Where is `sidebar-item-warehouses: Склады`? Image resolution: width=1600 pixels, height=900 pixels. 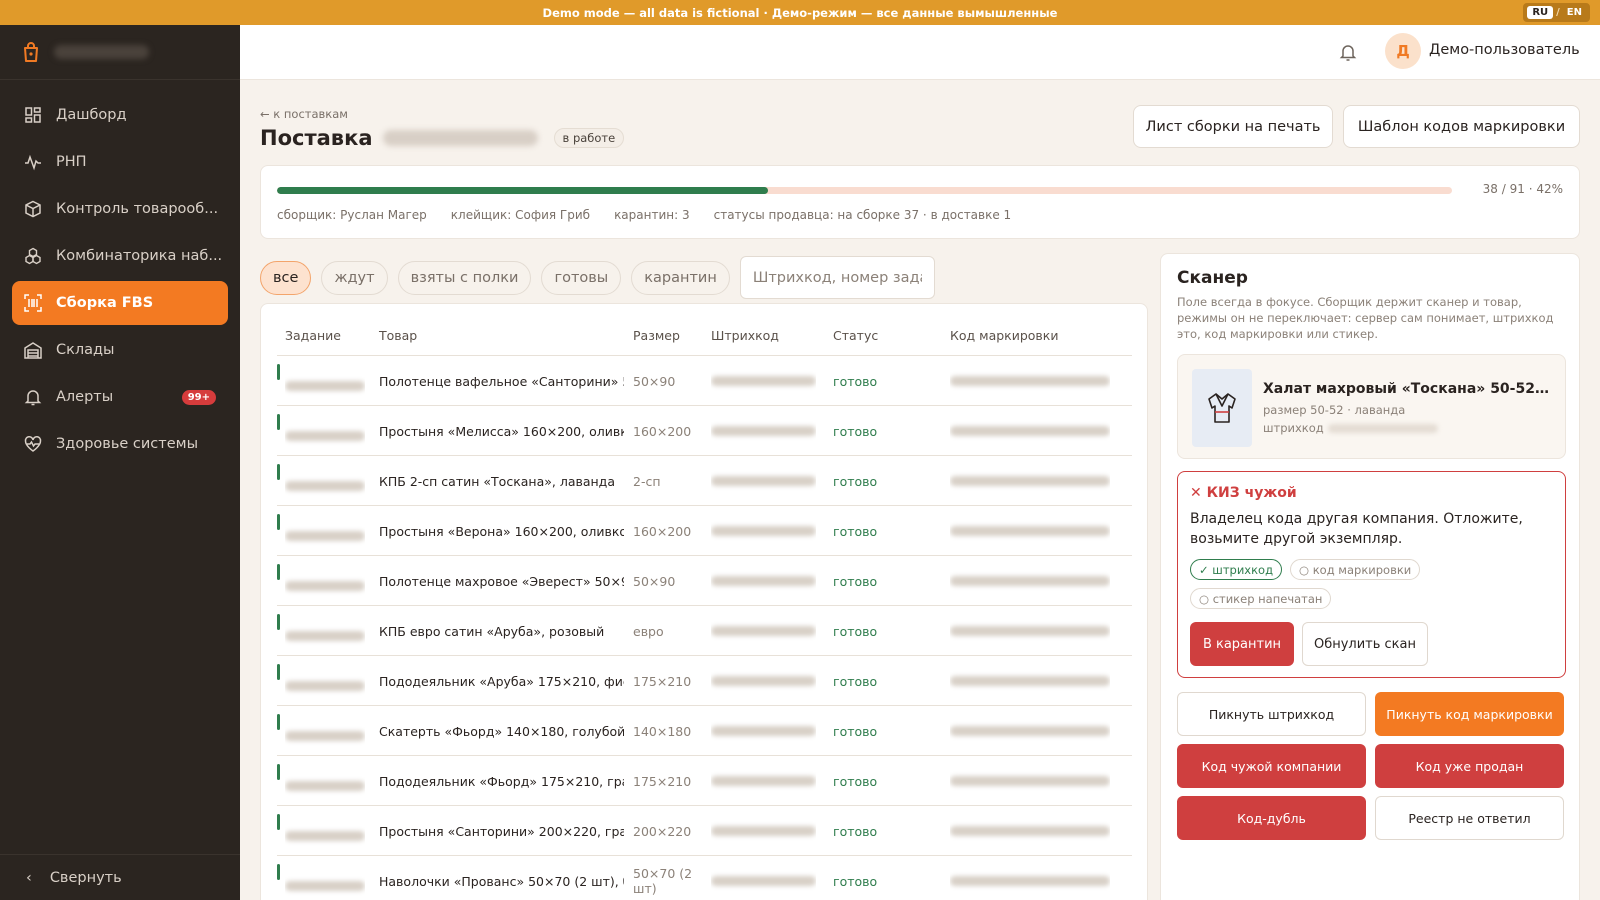
sidebar-item-warehouses: Склады is located at coordinates (120, 350).